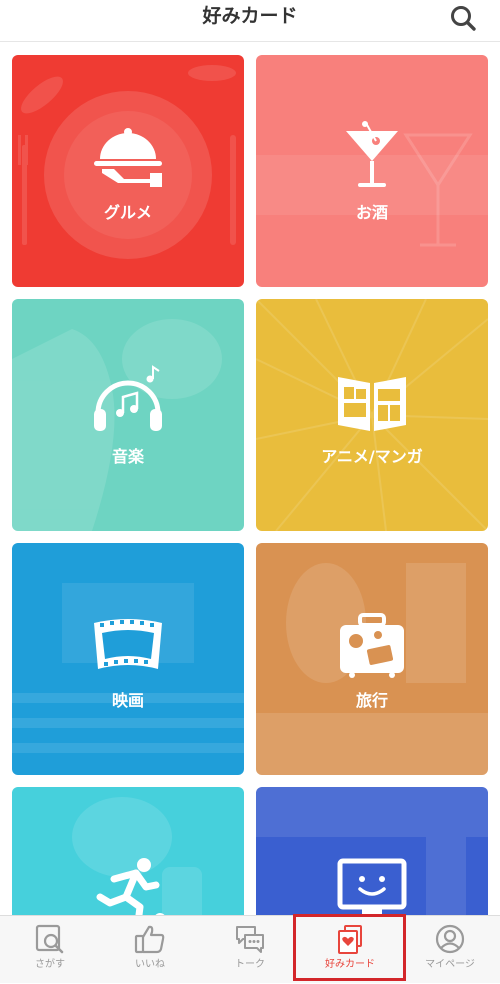 The image size is (500, 984). I want to click on page-title: 好みカード, so click(250, 16).